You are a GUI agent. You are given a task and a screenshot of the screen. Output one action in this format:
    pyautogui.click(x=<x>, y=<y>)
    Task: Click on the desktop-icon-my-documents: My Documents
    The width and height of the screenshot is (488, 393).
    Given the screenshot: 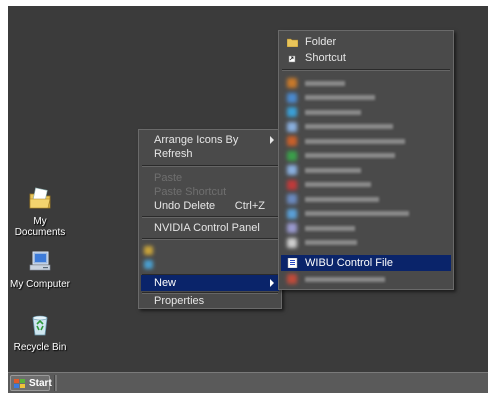 What is the action you would take?
    pyautogui.click(x=40, y=212)
    